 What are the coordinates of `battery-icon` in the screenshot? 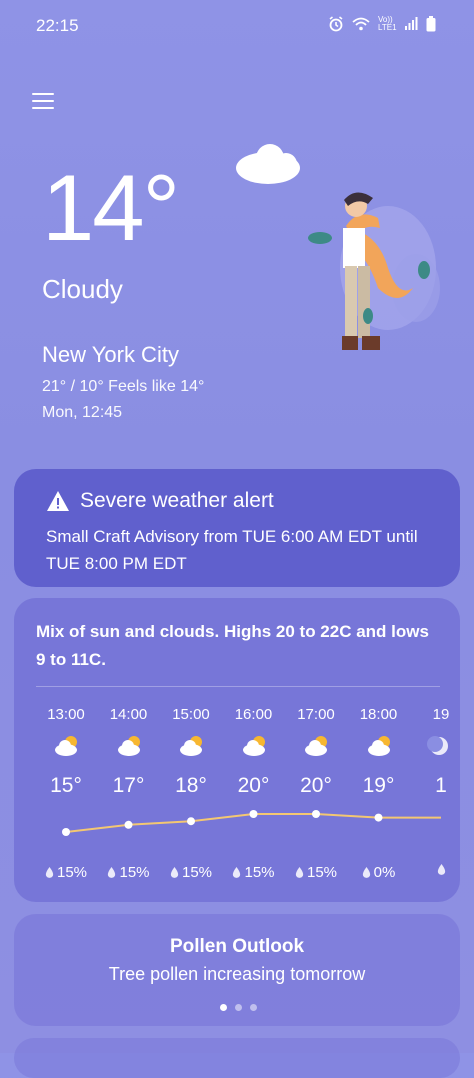 It's located at (431, 24).